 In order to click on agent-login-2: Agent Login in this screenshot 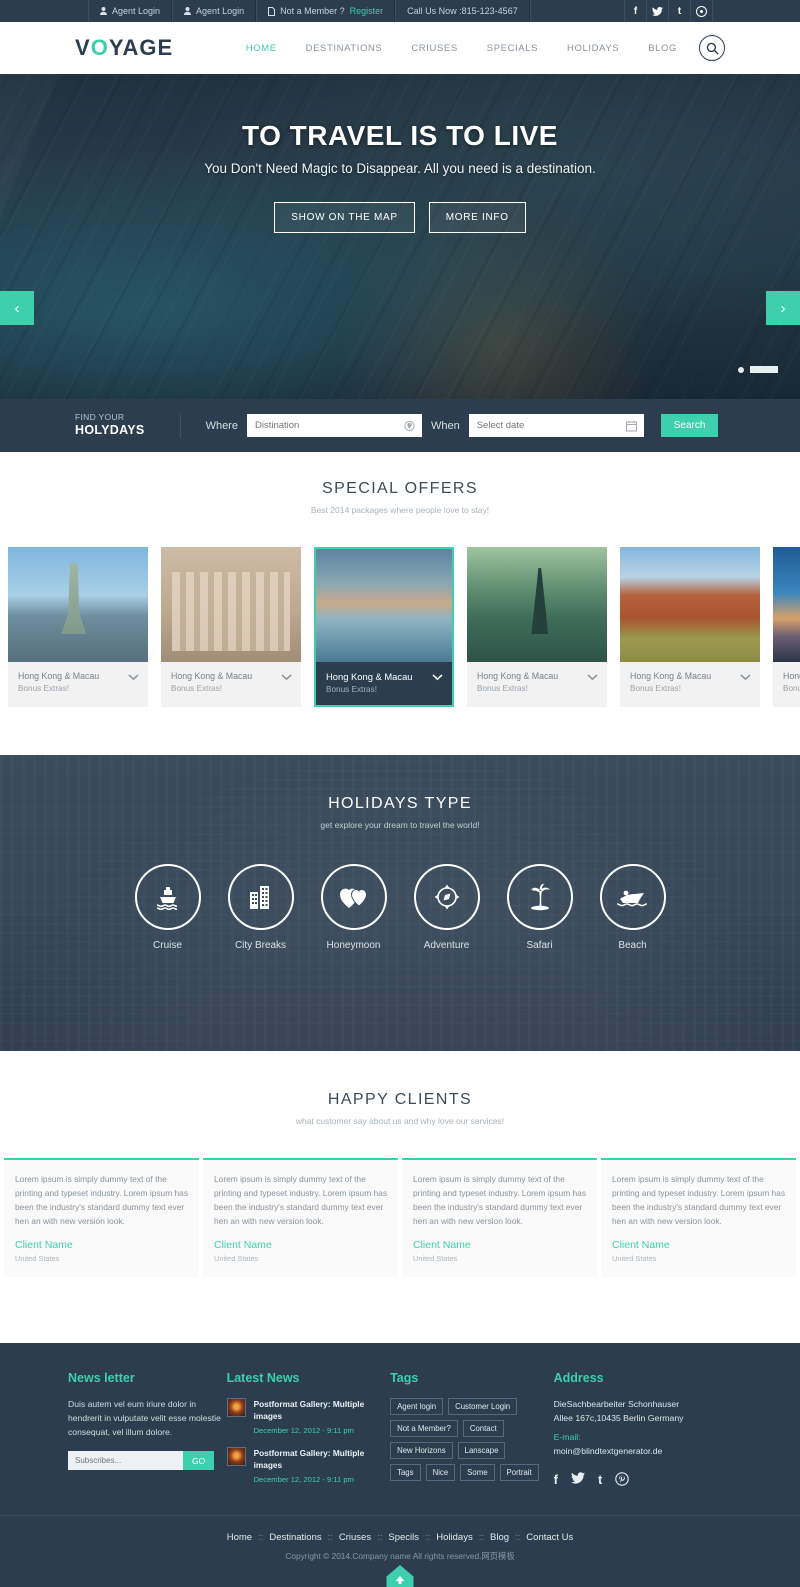, I will do `click(214, 11)`.